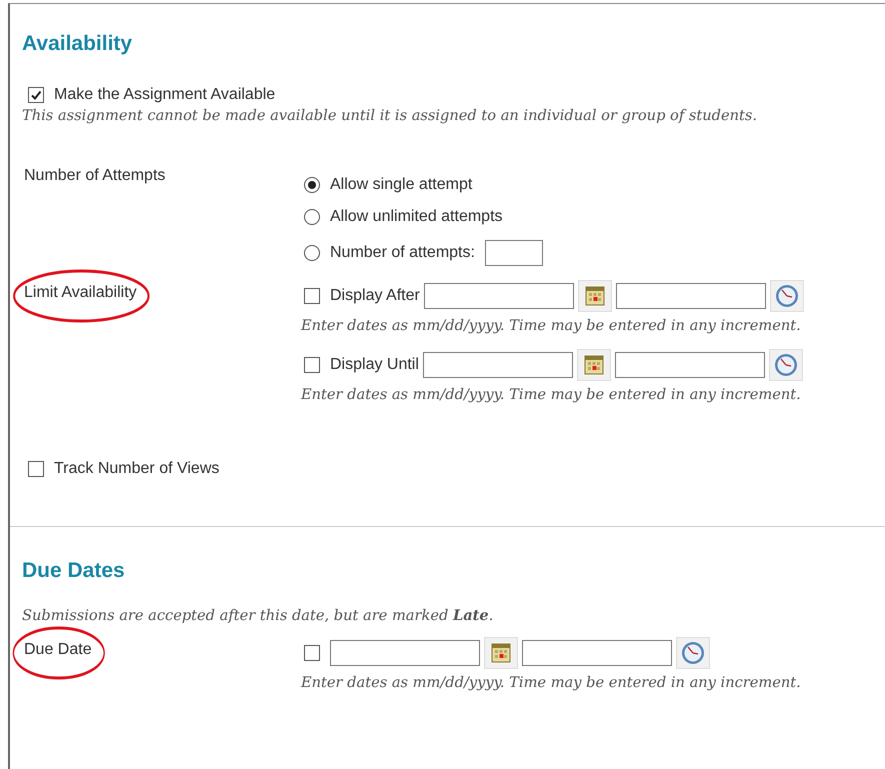 The height and width of the screenshot is (769, 885). Describe the element at coordinates (375, 296) in the screenshot. I see `checkbox-label: Display After` at that location.